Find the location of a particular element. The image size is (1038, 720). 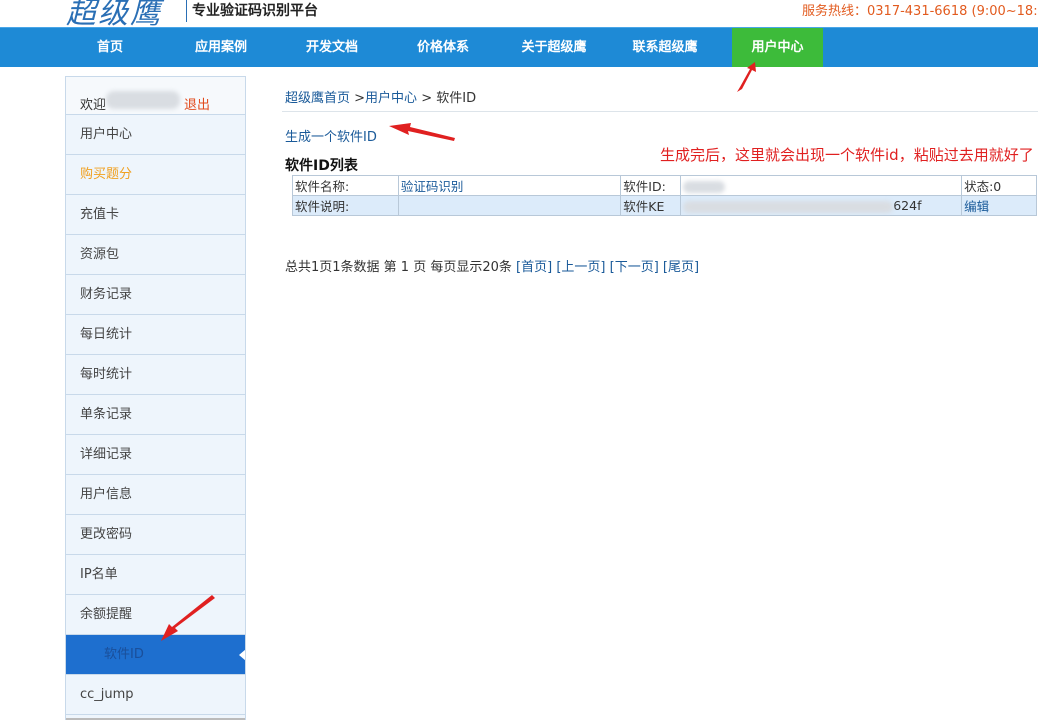

service-hotline: 服务热线：0317-431-6618 (9:00~18:00) is located at coordinates (920, 11).